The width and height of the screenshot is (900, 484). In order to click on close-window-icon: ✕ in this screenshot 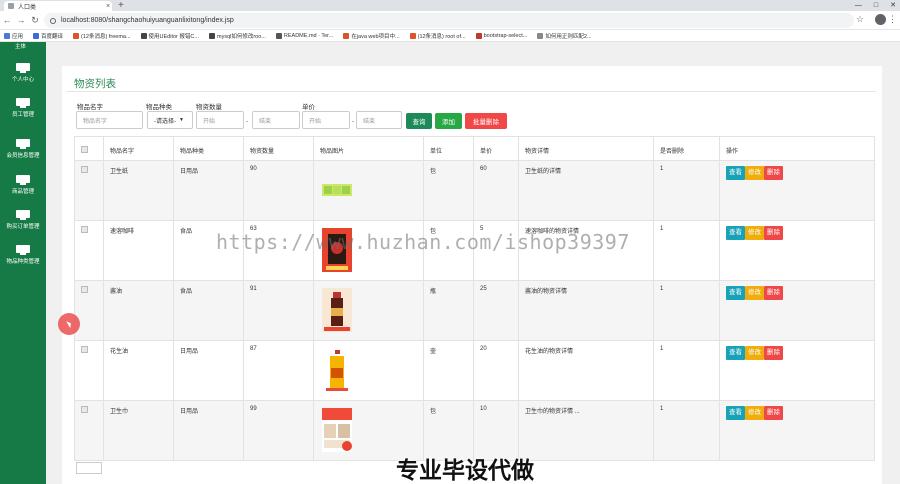, I will do `click(893, 5)`.